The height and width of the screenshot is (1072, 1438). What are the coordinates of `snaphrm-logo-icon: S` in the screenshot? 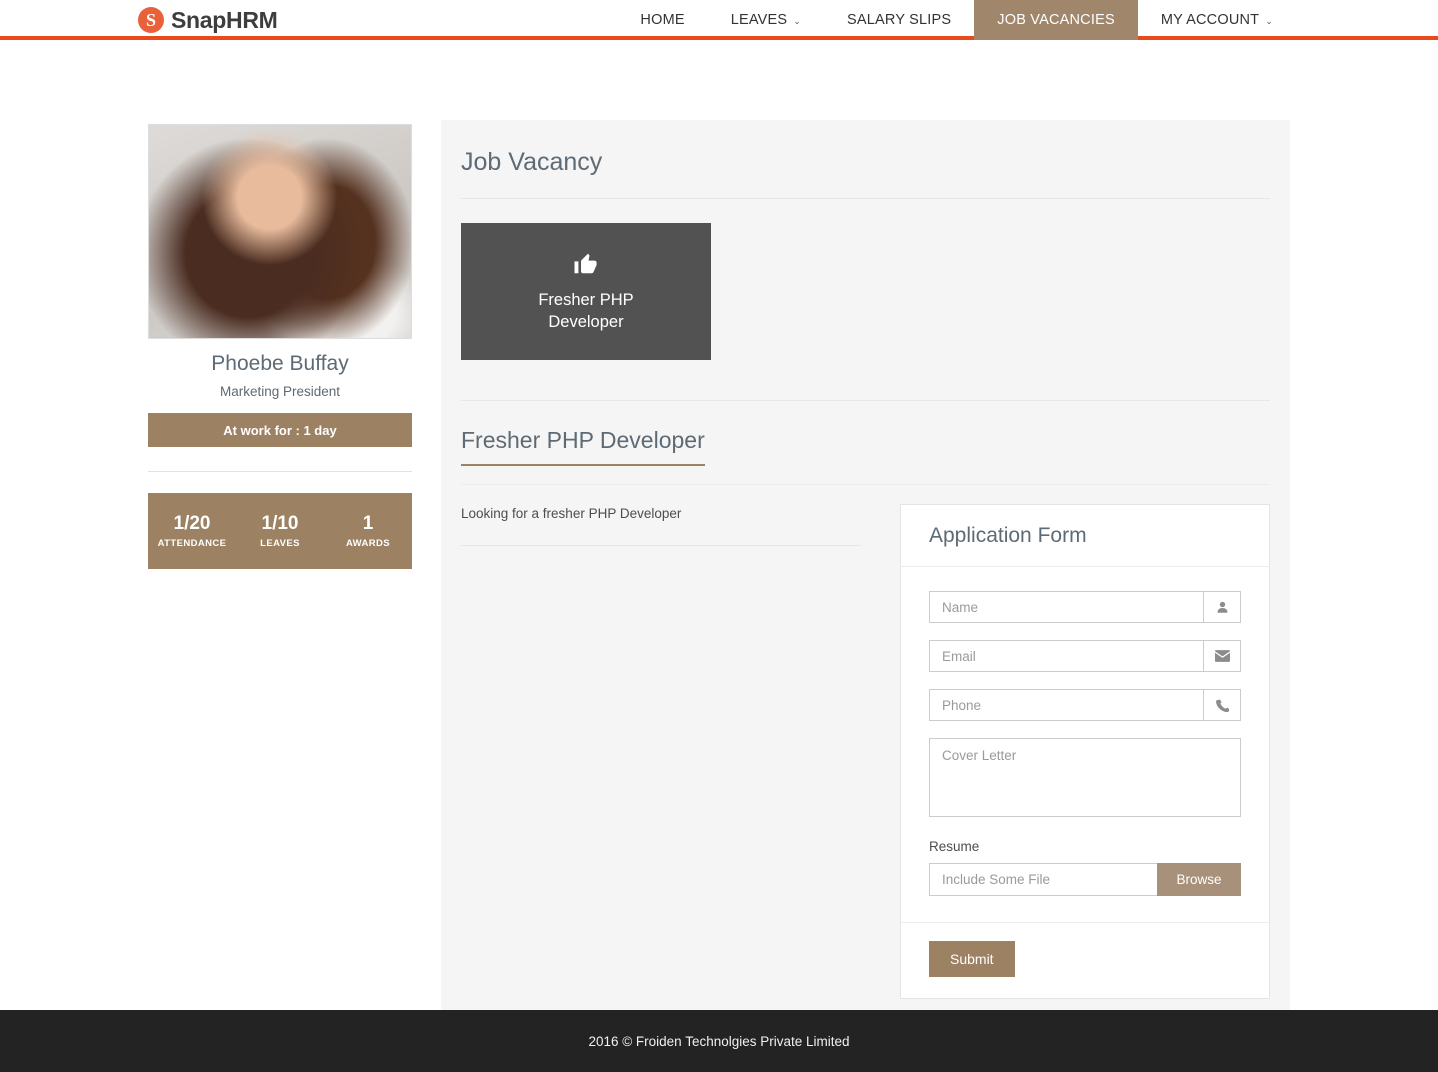 It's located at (151, 20).